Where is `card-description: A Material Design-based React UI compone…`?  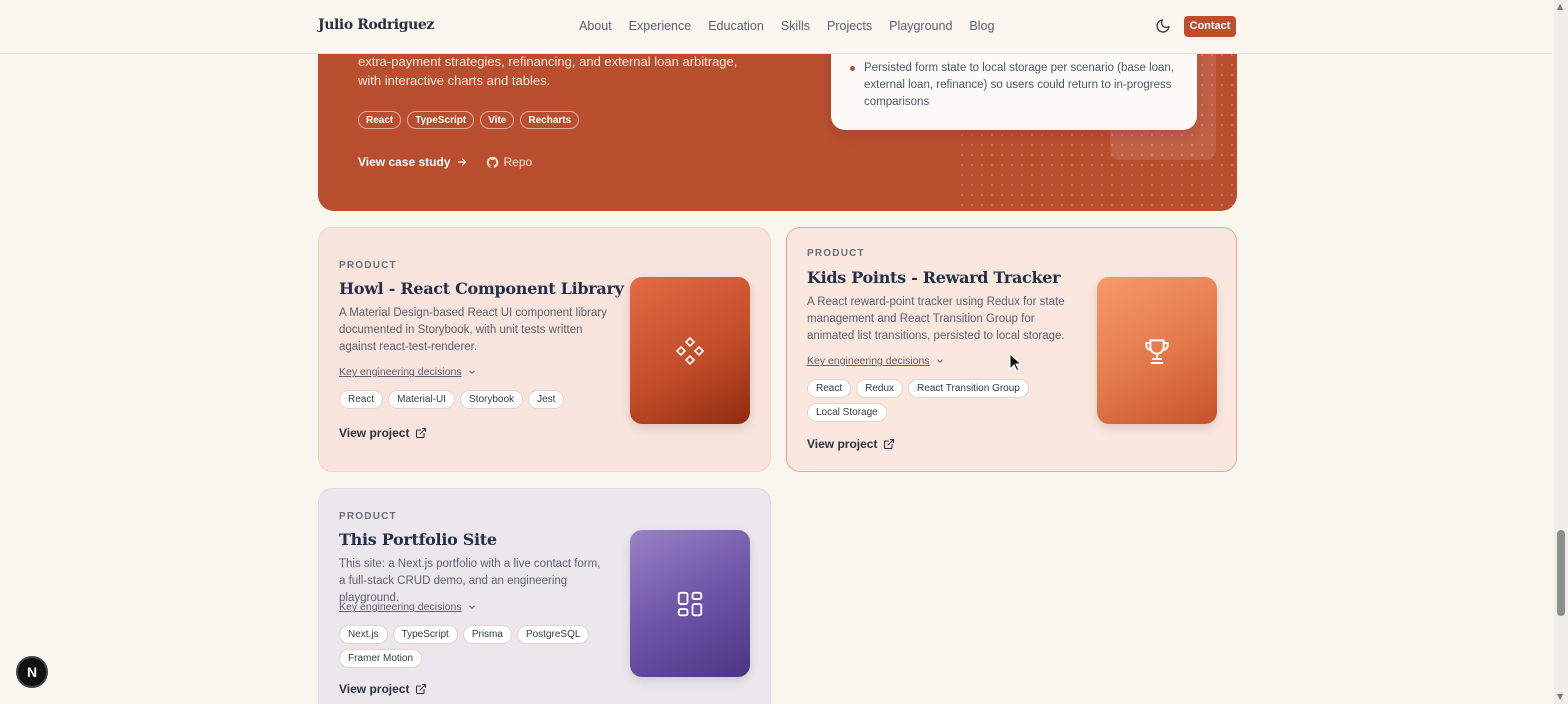 card-description: A Material Design-based React UI compone… is located at coordinates (473, 330).